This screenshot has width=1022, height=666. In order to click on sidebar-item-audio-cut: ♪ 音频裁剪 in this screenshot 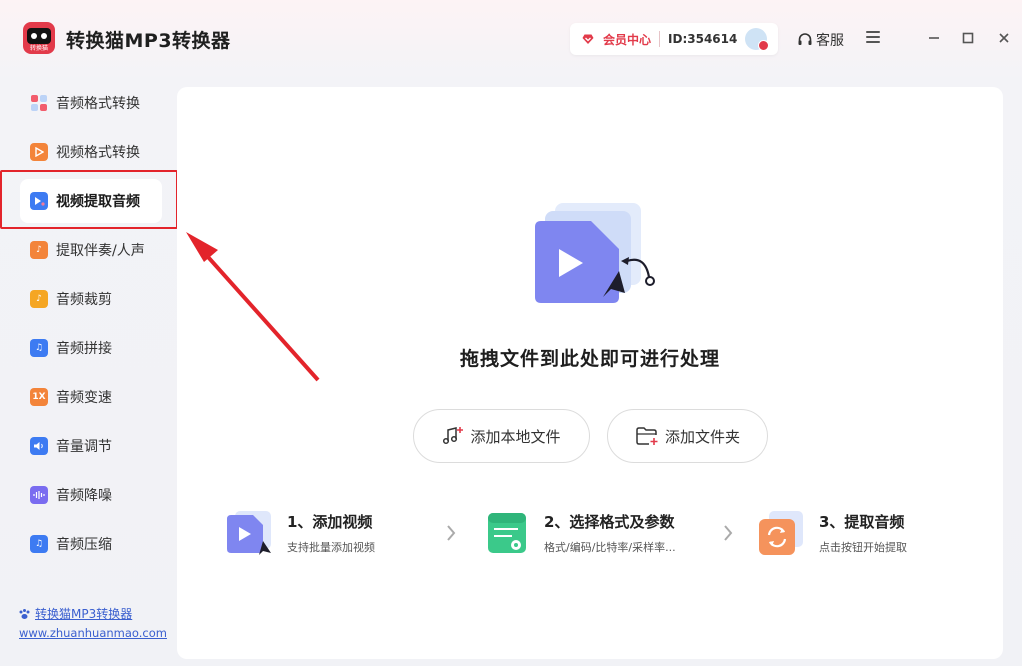, I will do `click(91, 299)`.